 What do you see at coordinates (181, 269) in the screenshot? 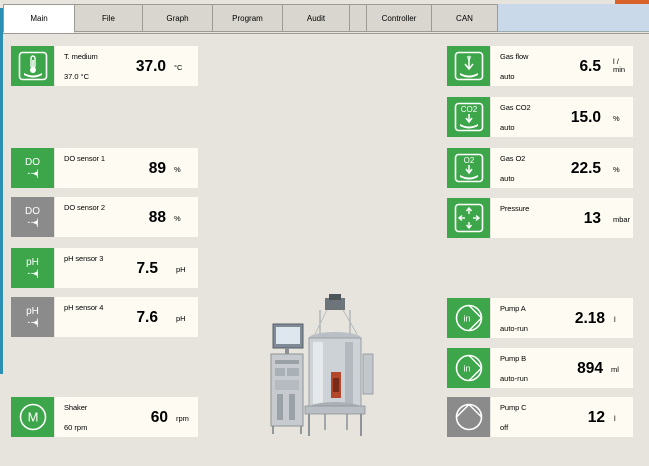
I see `ph-sensor-3-unit: pH` at bounding box center [181, 269].